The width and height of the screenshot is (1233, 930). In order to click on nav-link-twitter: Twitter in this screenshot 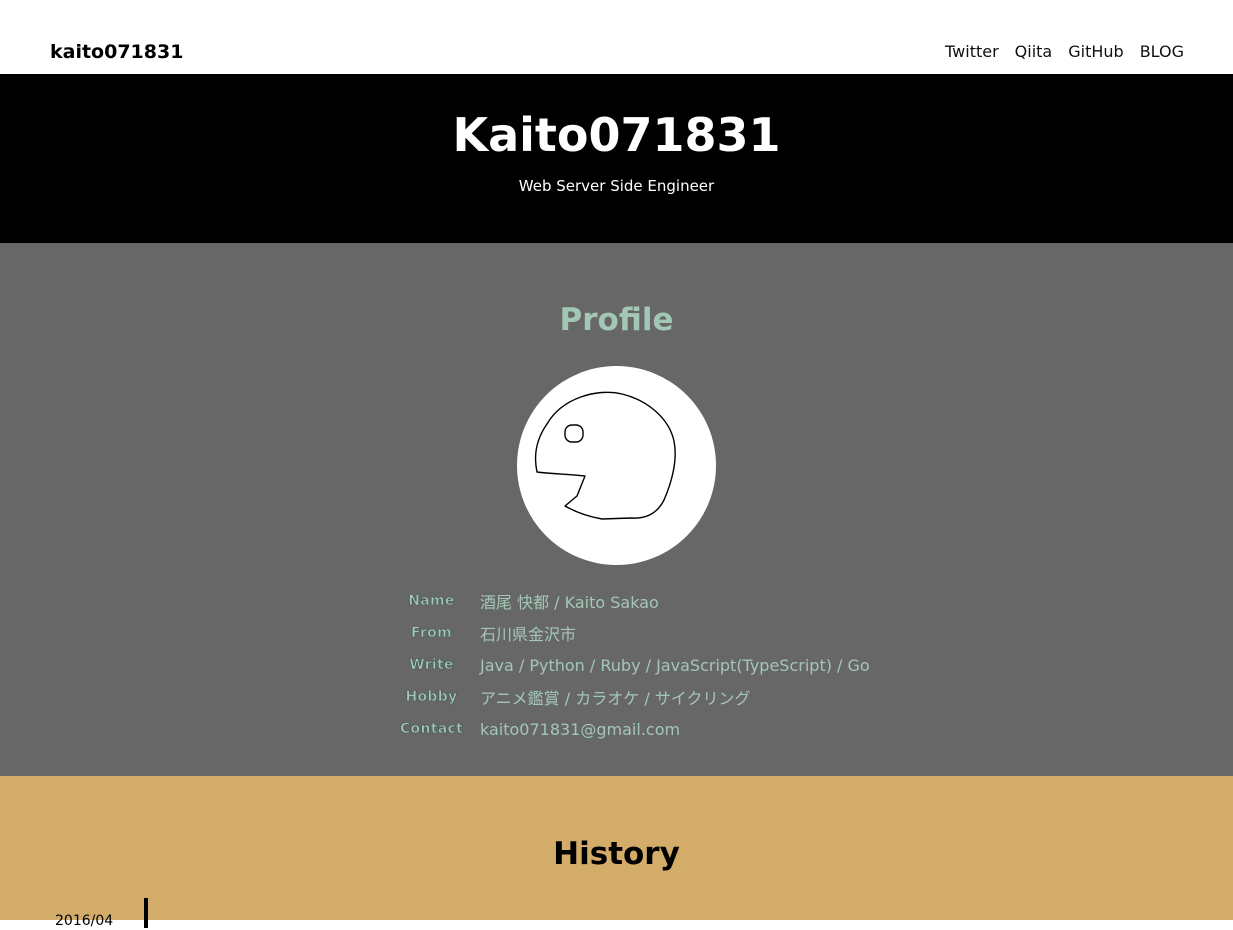, I will do `click(972, 52)`.